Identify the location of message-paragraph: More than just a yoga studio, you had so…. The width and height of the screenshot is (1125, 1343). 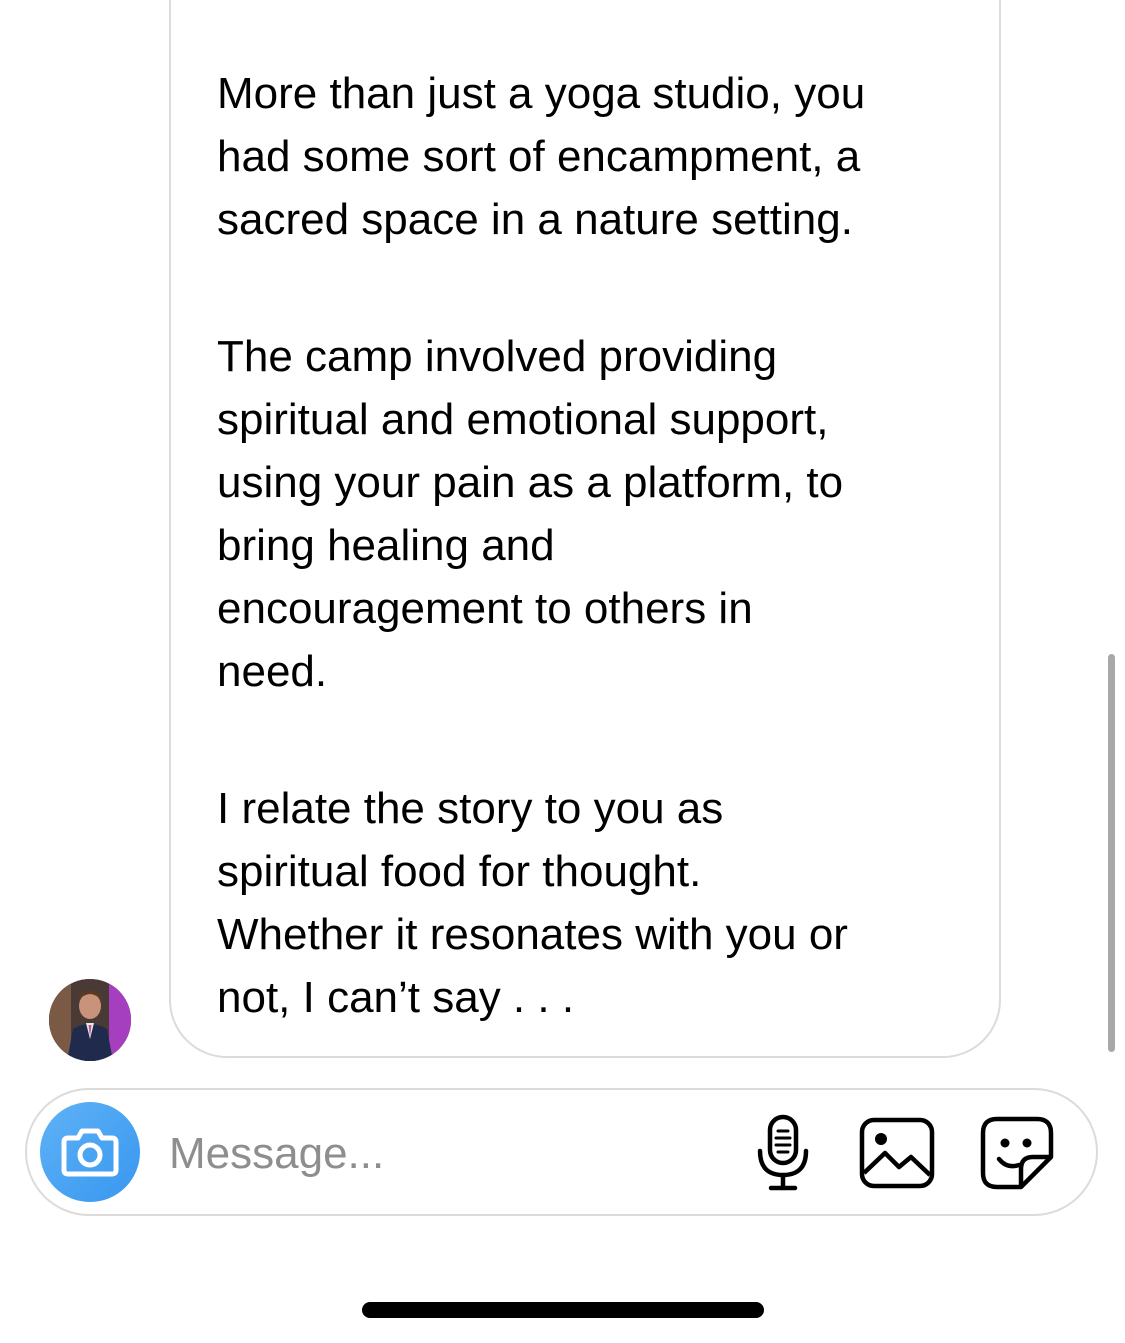
(541, 156).